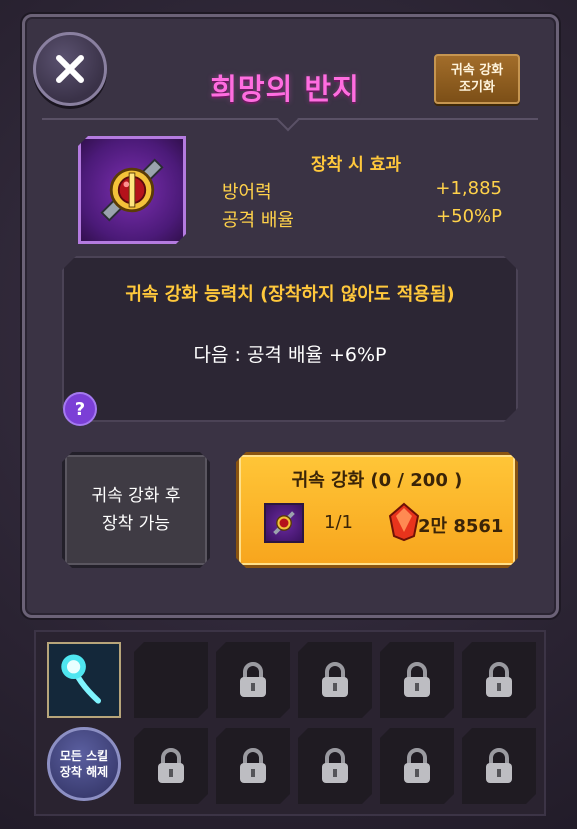 Image resolution: width=577 pixels, height=829 pixels. What do you see at coordinates (290, 294) in the screenshot?
I see `bound-stats-title: 귀속 강화 능력치 (장착하지 않아도 적용됨)` at bounding box center [290, 294].